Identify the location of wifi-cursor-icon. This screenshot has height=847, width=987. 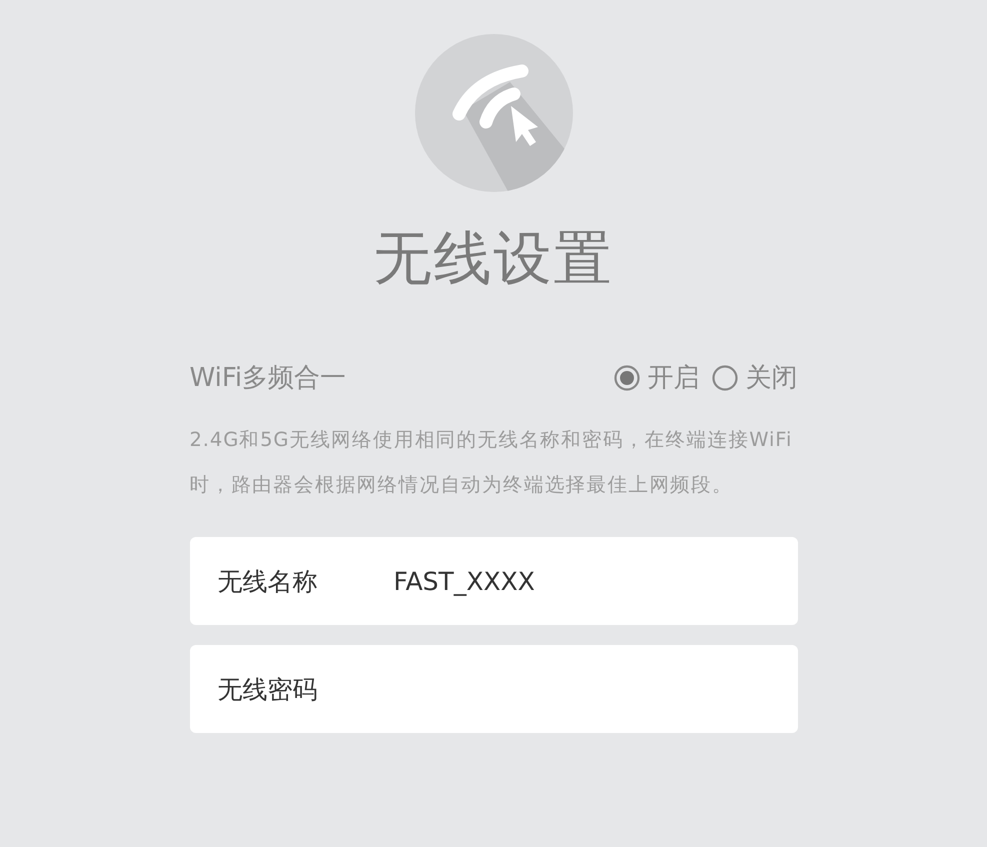
(493, 113).